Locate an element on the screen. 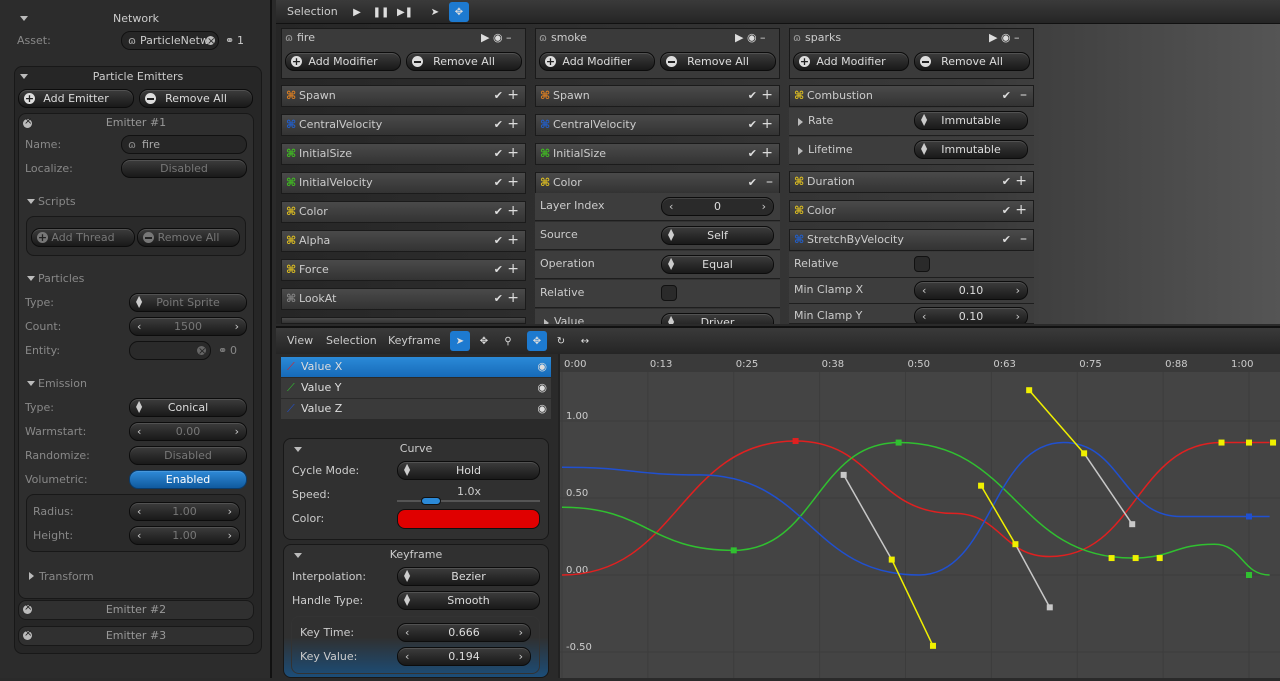 This screenshot has width=1280, height=681. expand-icon is located at coordinates (800, 122).